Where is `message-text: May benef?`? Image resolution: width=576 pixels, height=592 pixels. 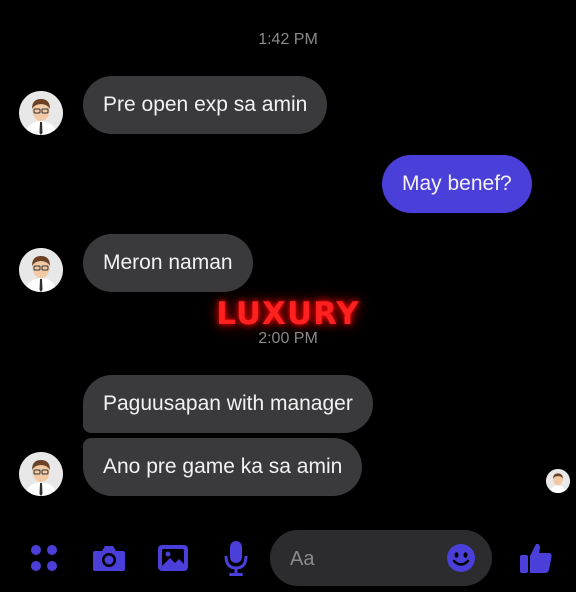 message-text: May benef? is located at coordinates (457, 183).